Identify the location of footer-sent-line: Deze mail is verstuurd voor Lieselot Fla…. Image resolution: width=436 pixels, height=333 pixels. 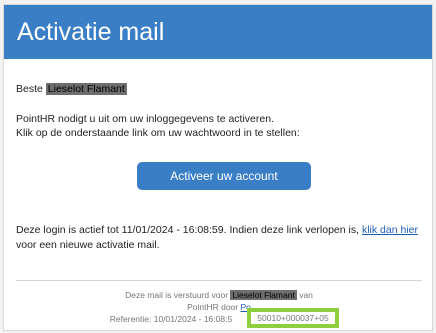
(218, 295).